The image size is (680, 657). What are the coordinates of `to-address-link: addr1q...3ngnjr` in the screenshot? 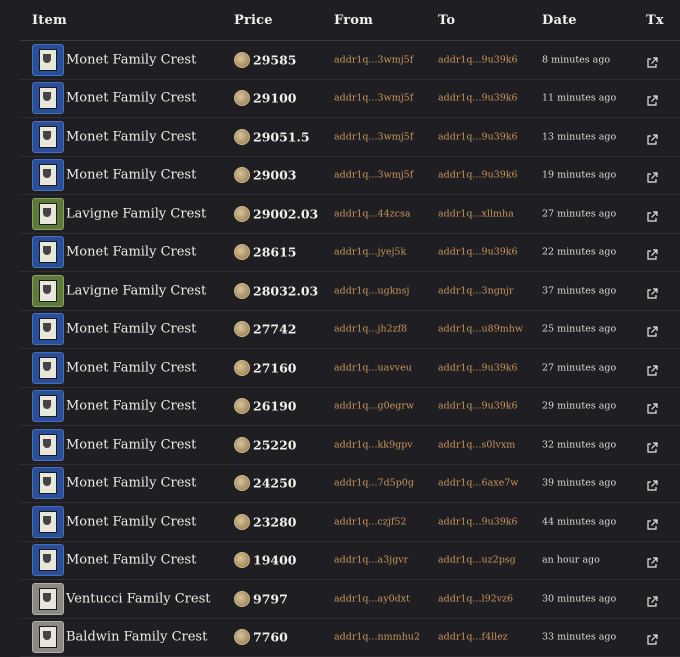 It's located at (475, 290).